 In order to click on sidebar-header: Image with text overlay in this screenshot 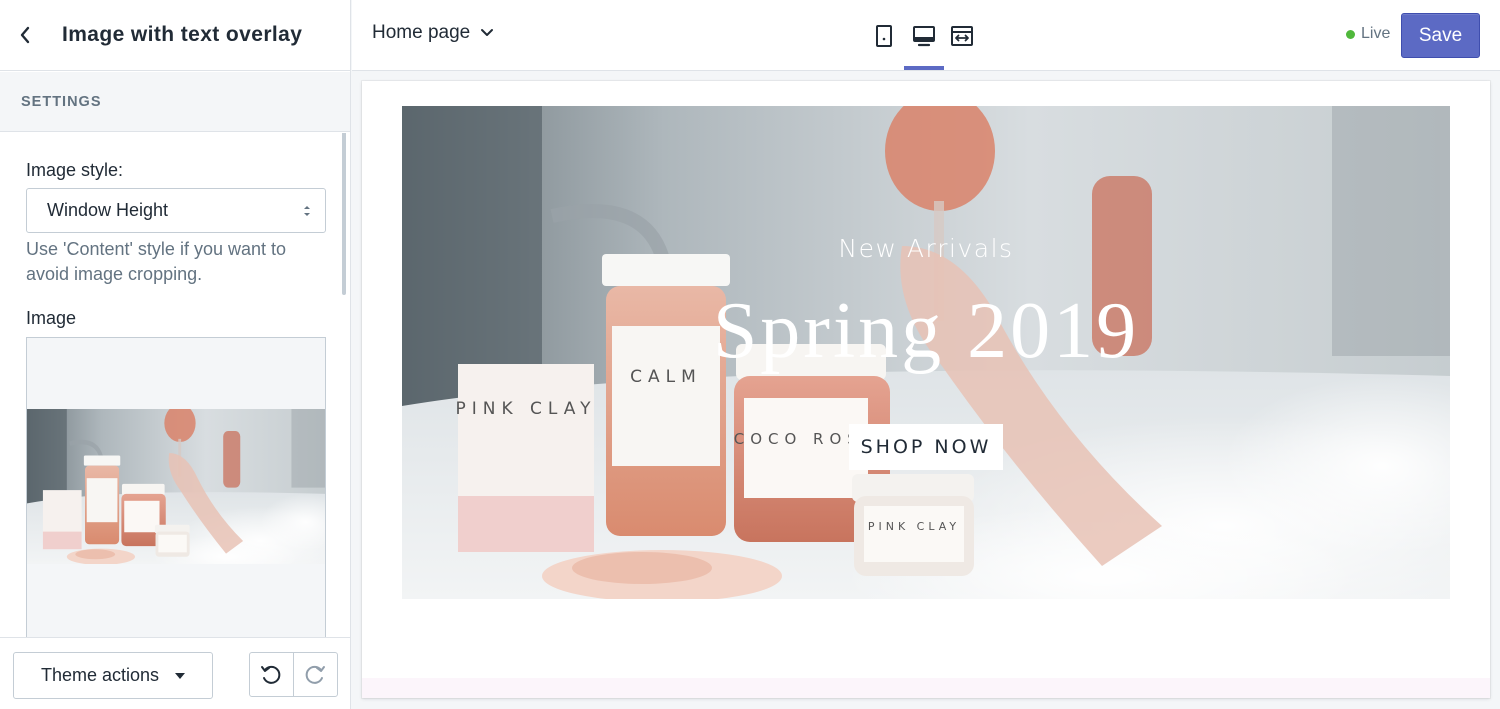, I will do `click(175, 35)`.